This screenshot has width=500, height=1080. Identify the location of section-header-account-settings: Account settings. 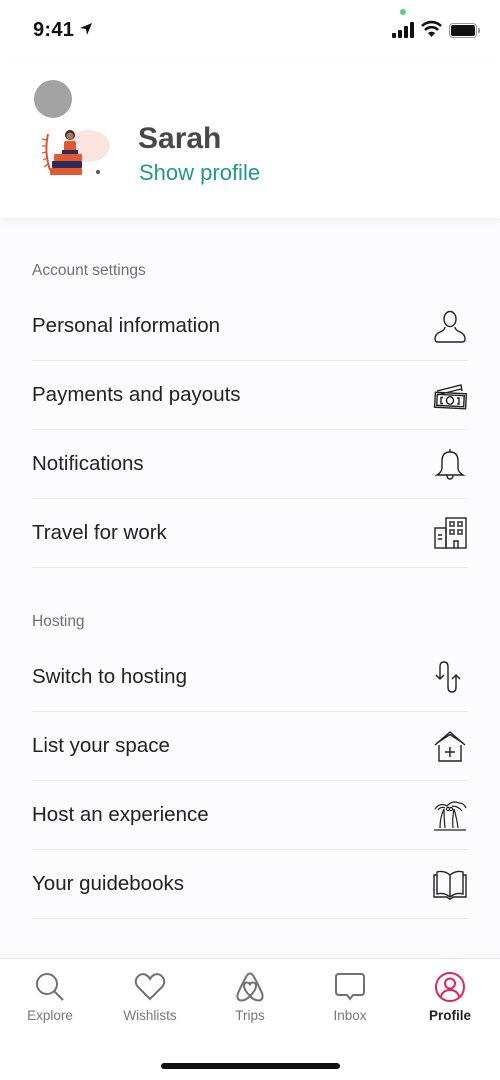
(89, 270).